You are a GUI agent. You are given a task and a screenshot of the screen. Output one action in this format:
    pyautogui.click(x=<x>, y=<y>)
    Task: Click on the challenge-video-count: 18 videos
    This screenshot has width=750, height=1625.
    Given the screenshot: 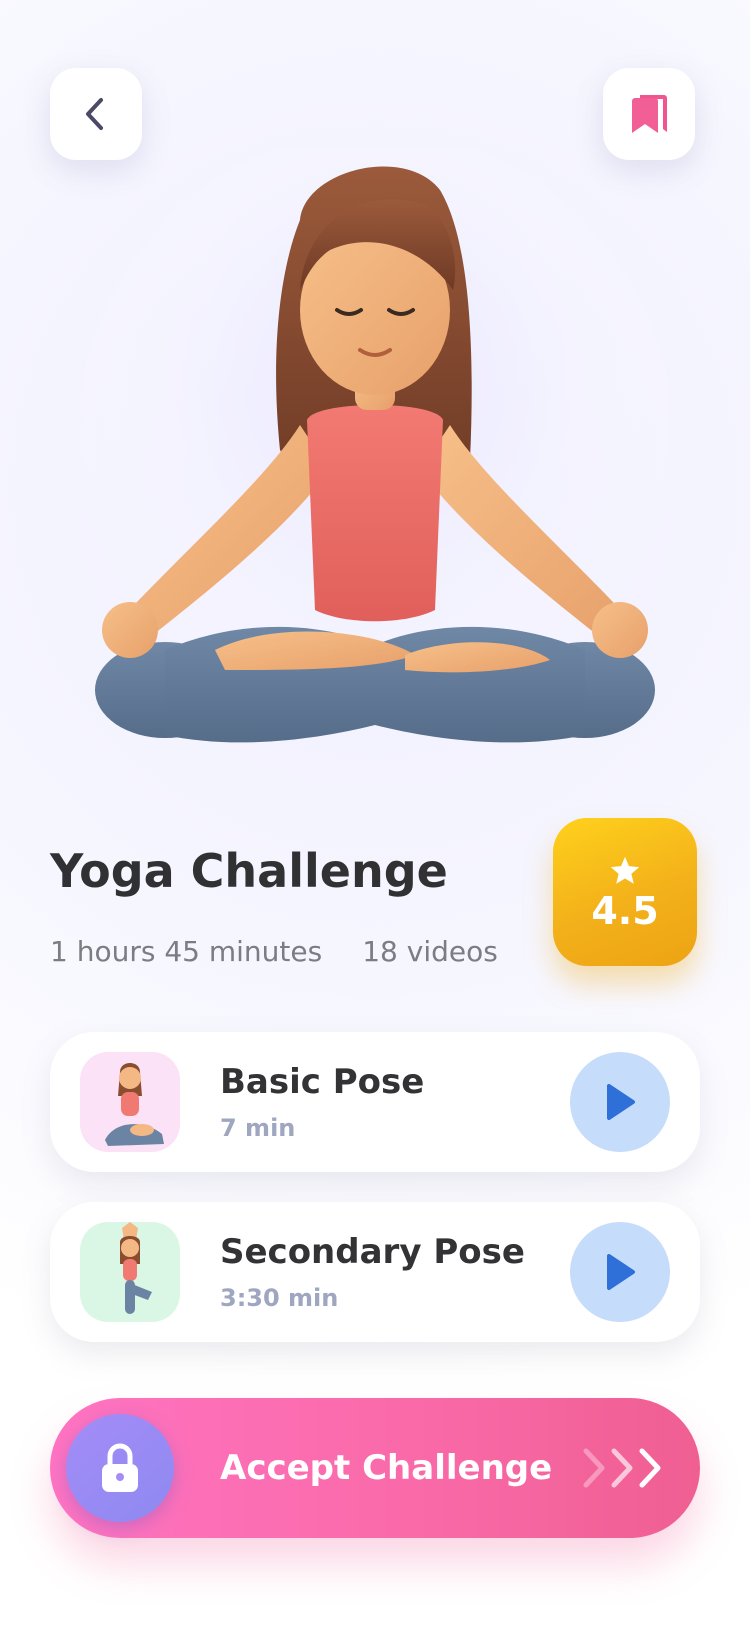 What is the action you would take?
    pyautogui.click(x=430, y=951)
    